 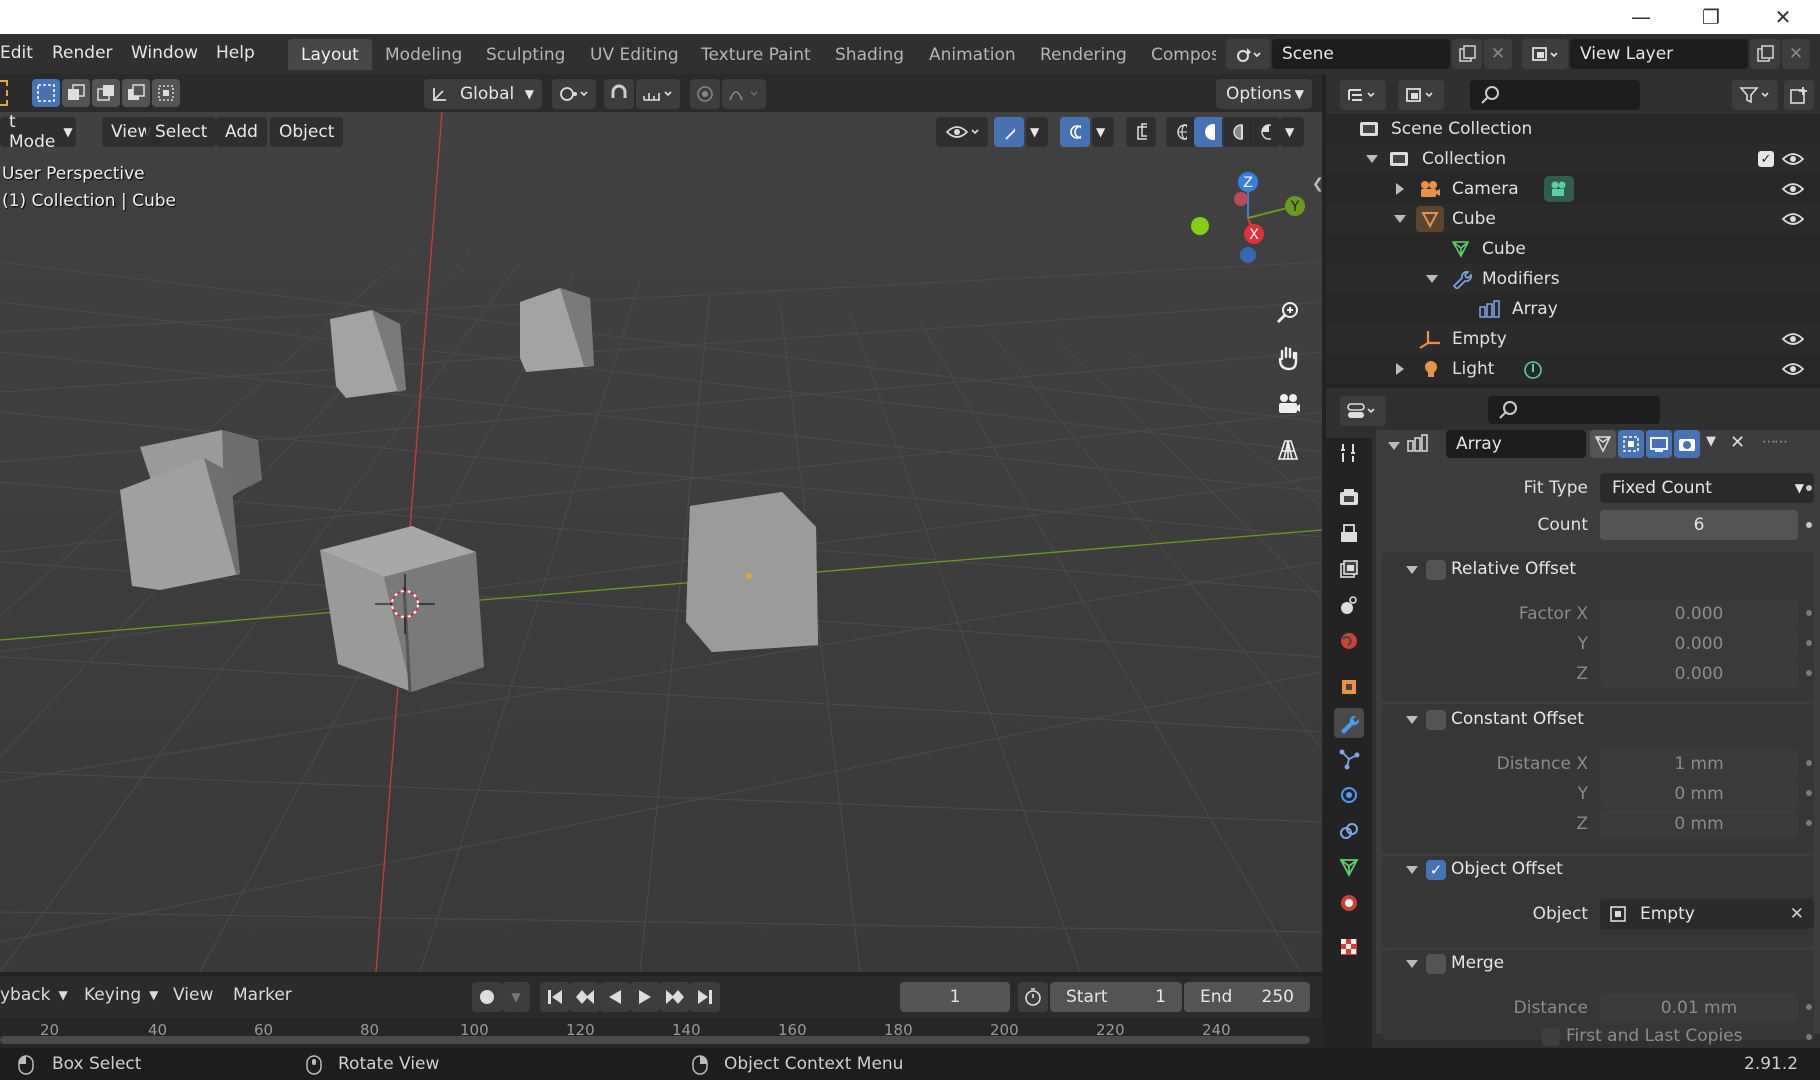 What do you see at coordinates (1573, 219) in the screenshot?
I see `outliner-row-cube: Cube` at bounding box center [1573, 219].